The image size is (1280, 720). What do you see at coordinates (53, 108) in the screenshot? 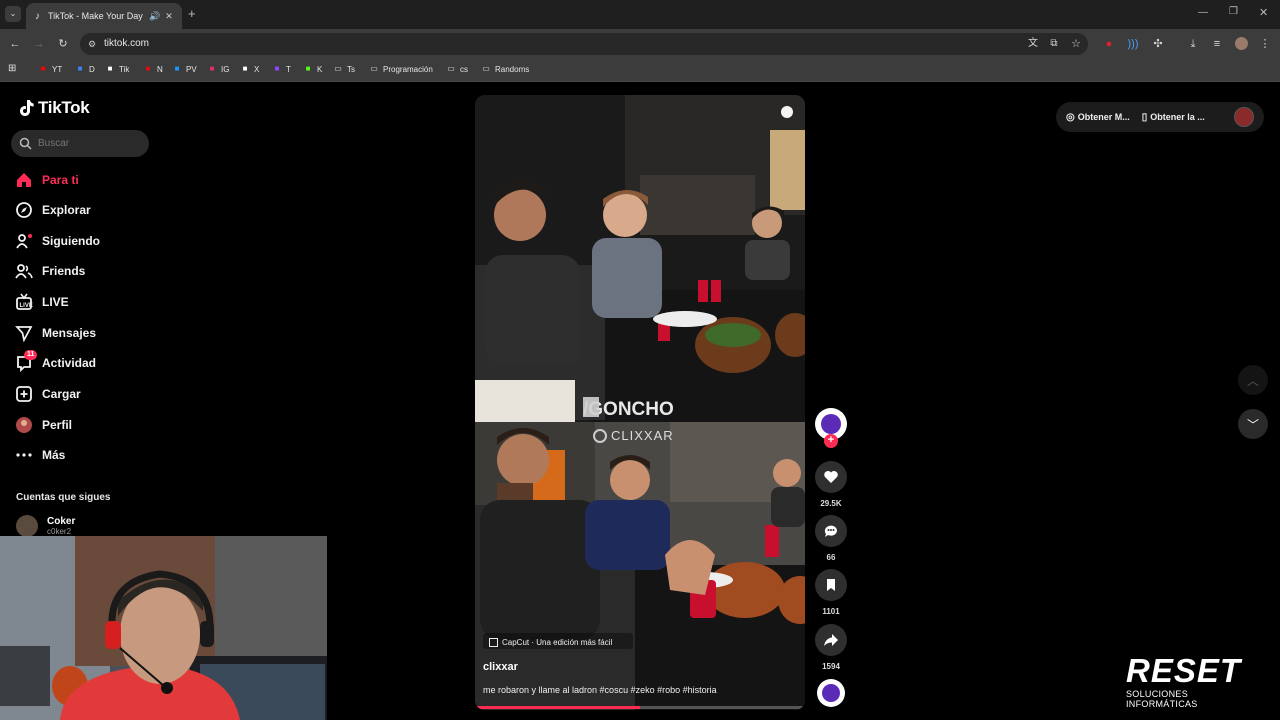
I see `tiktok-logo: TikTok` at bounding box center [53, 108].